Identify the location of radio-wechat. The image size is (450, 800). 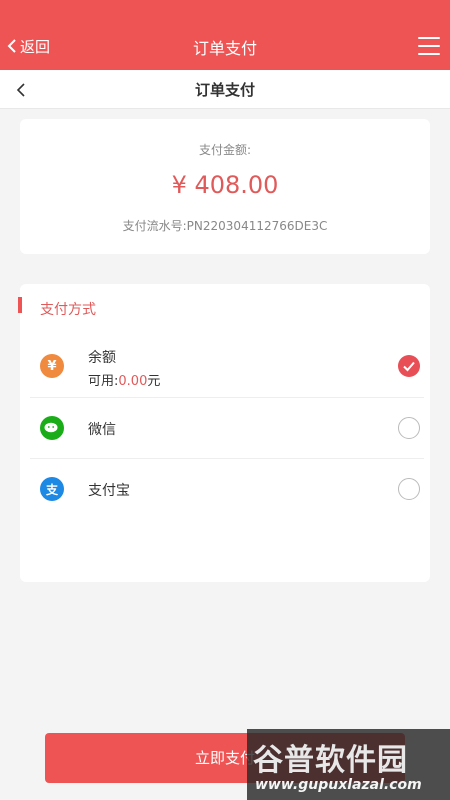
(409, 428).